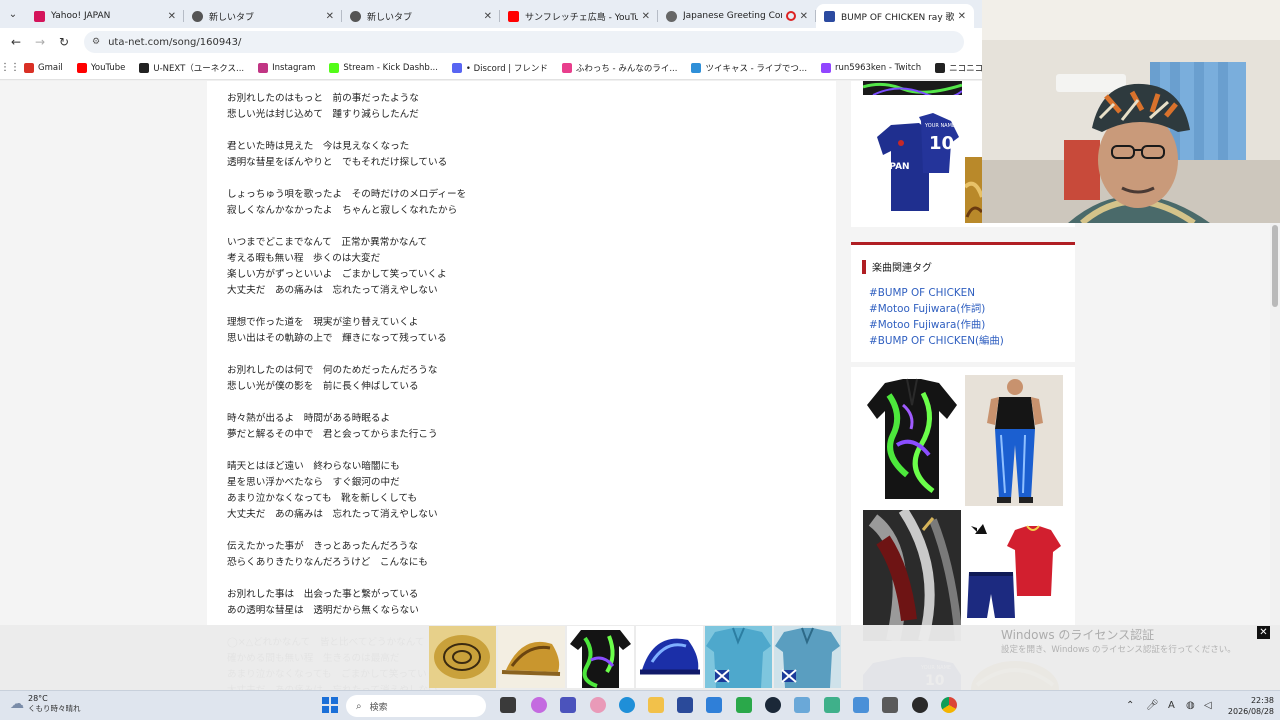 The height and width of the screenshot is (720, 1280). What do you see at coordinates (499, 68) in the screenshot?
I see `bookmark-5: • Discord | フレンド` at bounding box center [499, 68].